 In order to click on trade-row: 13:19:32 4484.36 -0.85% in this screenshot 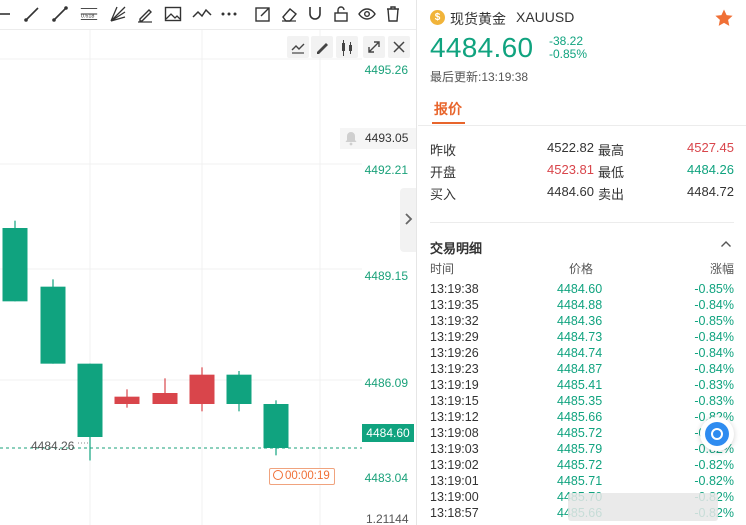, I will do `click(582, 322)`.